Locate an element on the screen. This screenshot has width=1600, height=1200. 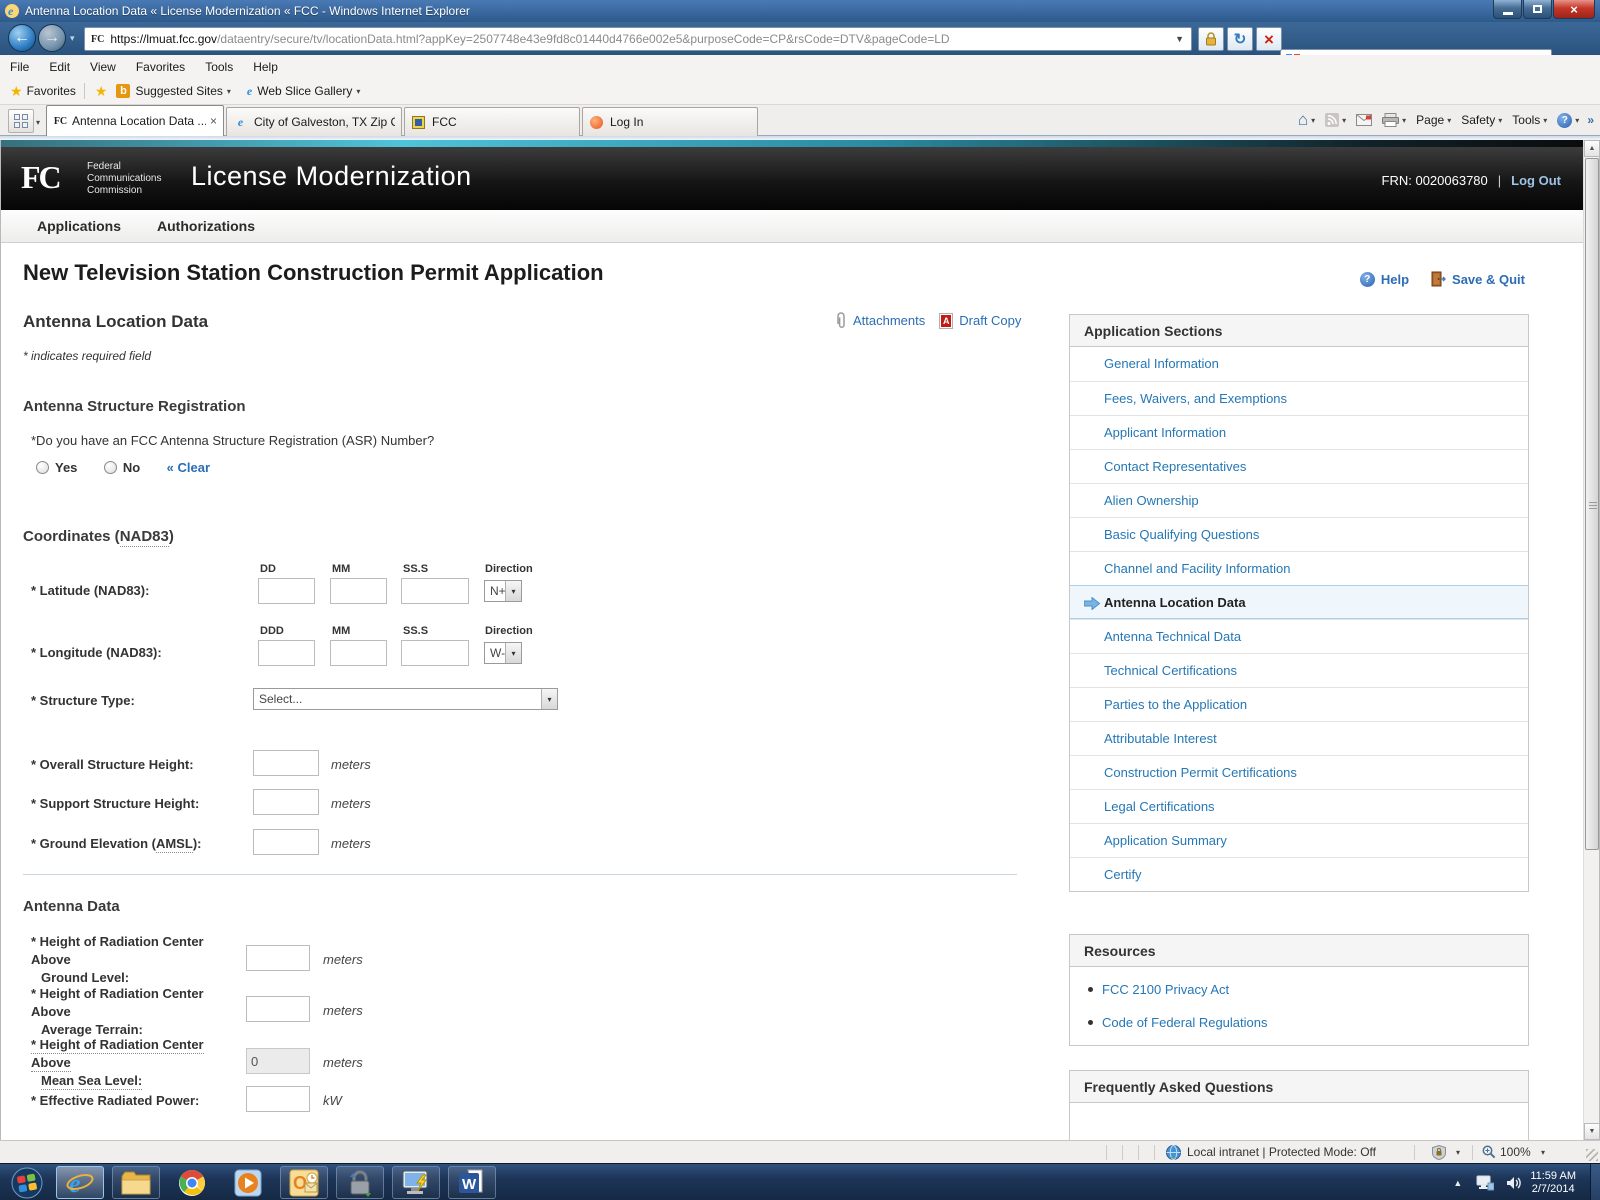
sidebar-item-alien-ownership: Alien Ownership is located at coordinates (1299, 500).